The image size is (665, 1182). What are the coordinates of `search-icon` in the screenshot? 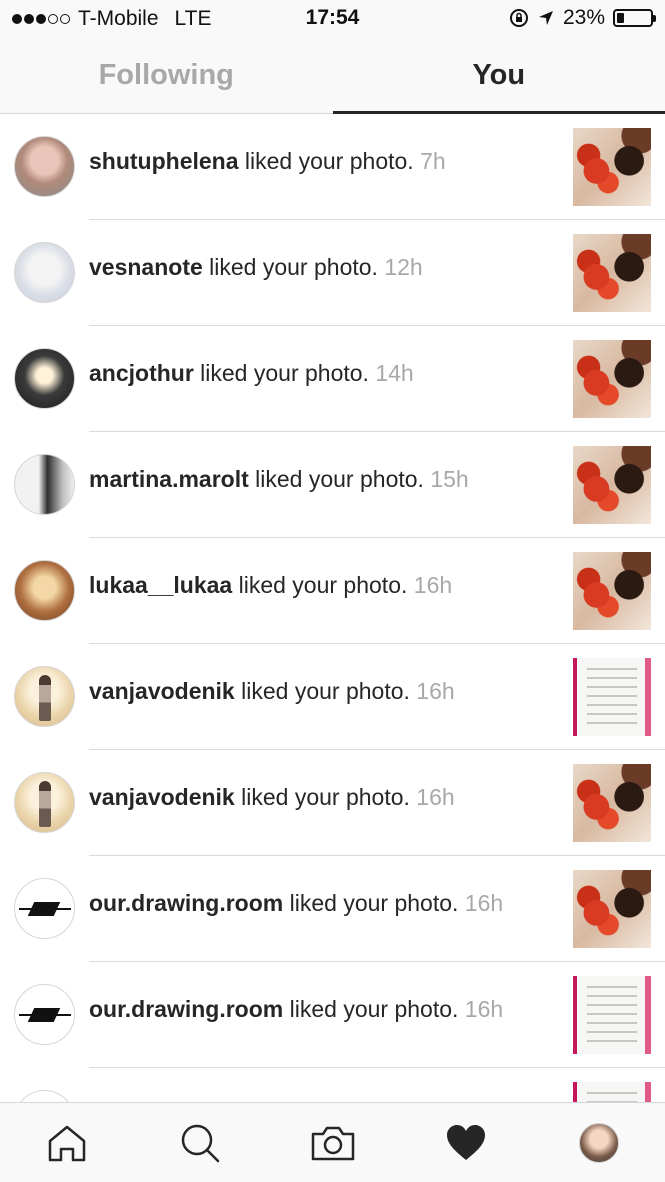 It's located at (200, 1143).